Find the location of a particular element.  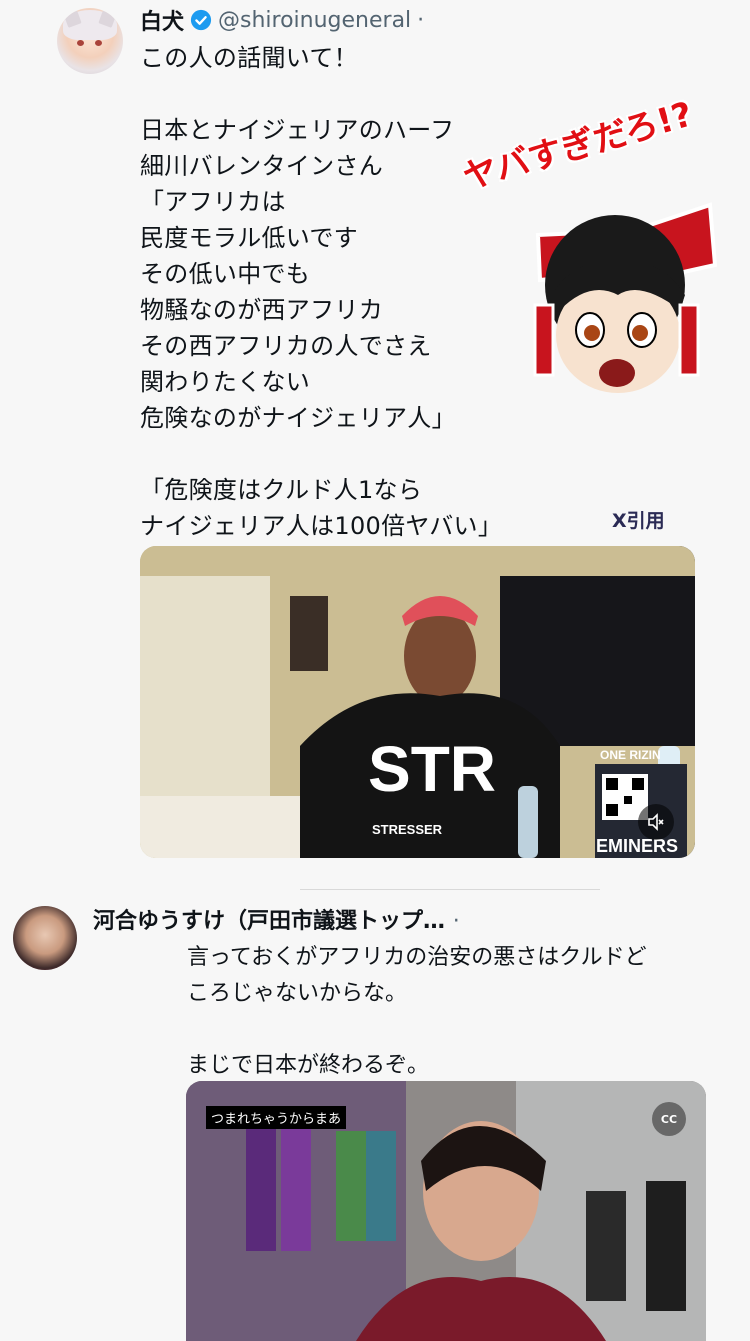

divider is located at coordinates (450, 889).